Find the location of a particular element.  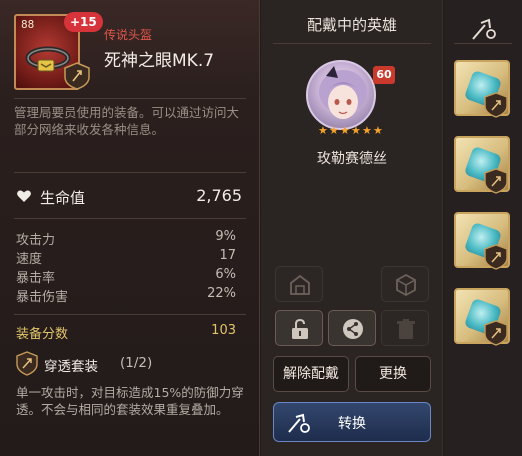

sub-stat-label: 暴击率 is located at coordinates (36, 278).